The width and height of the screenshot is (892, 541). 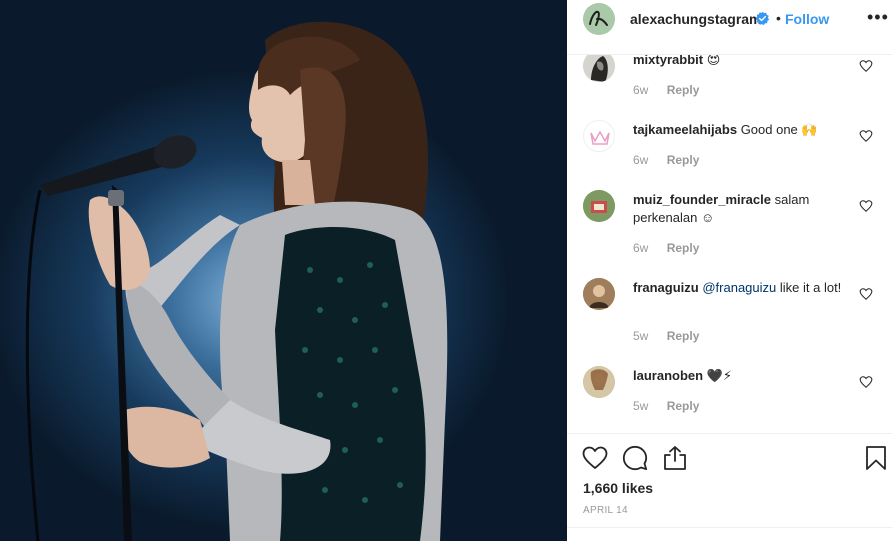 I want to click on more-options-icon: •••, so click(x=878, y=17).